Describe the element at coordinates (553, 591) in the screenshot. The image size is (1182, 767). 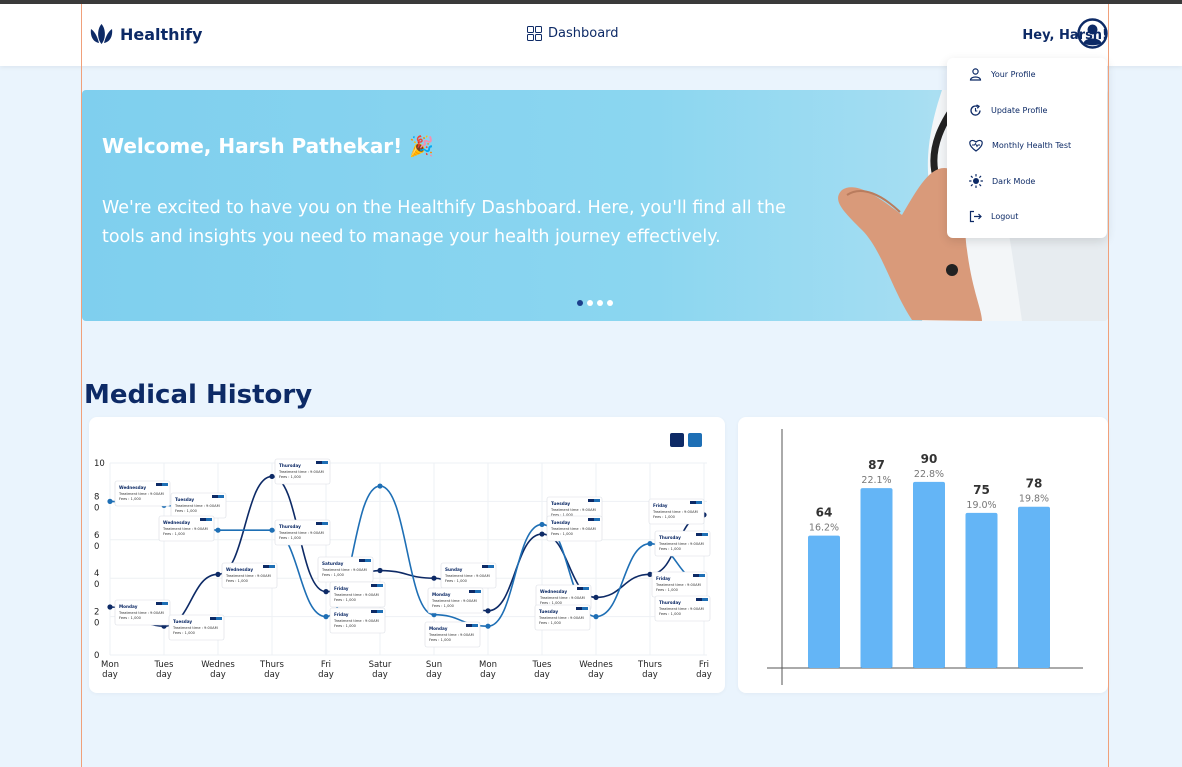
I see `tooltip-day: Wednesday` at that location.